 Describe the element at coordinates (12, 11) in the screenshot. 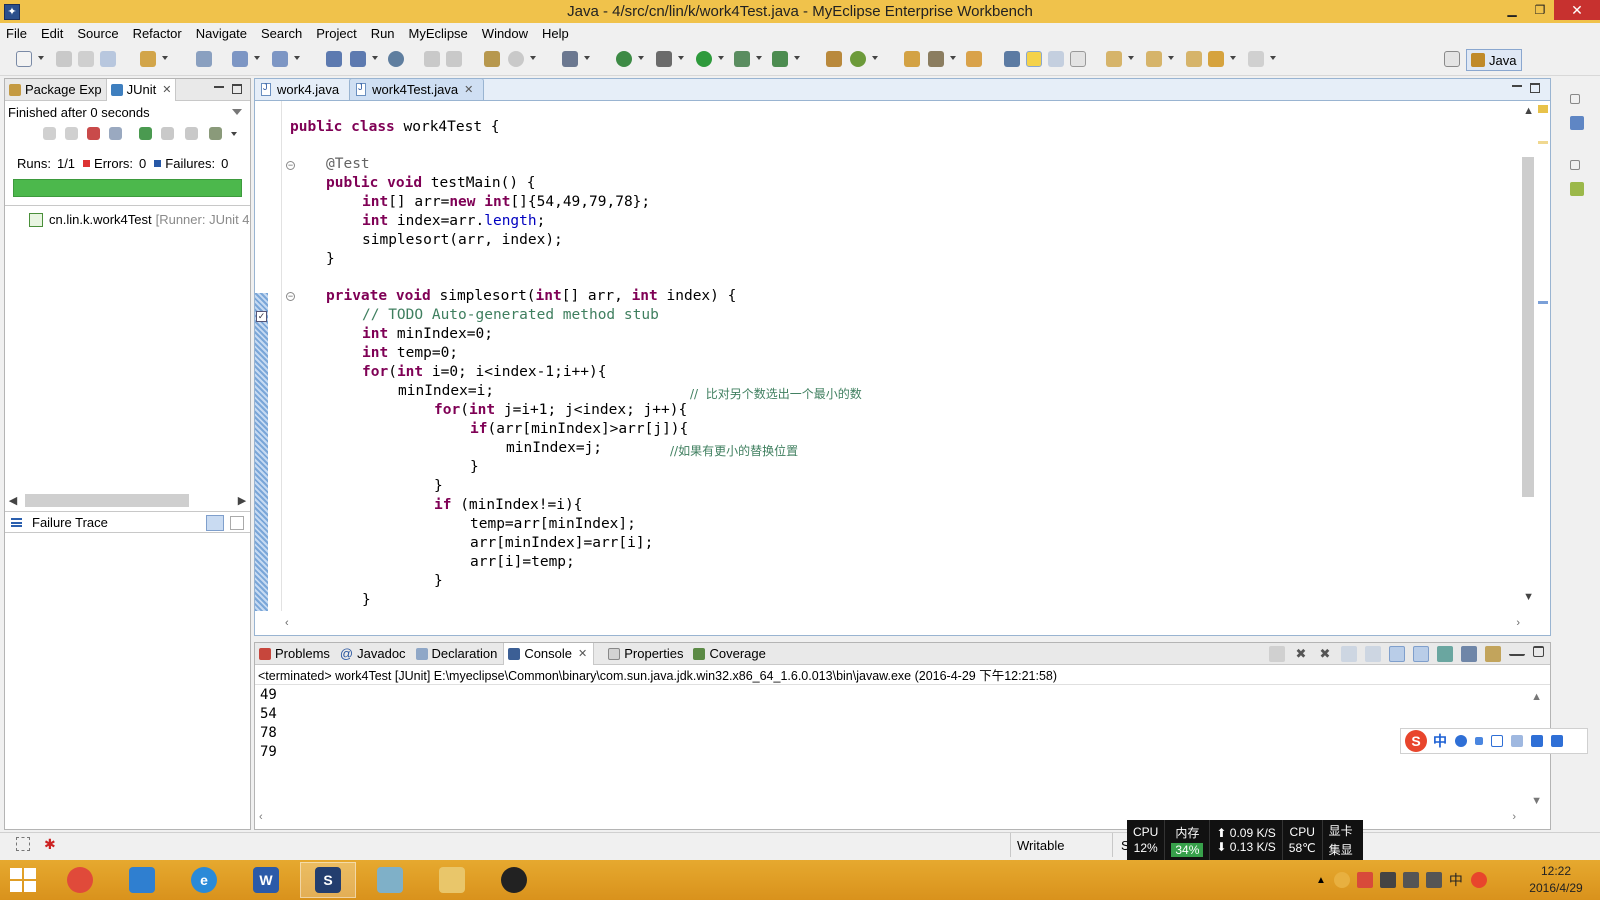

I see `myeclipse-app-icon: ✦` at that location.